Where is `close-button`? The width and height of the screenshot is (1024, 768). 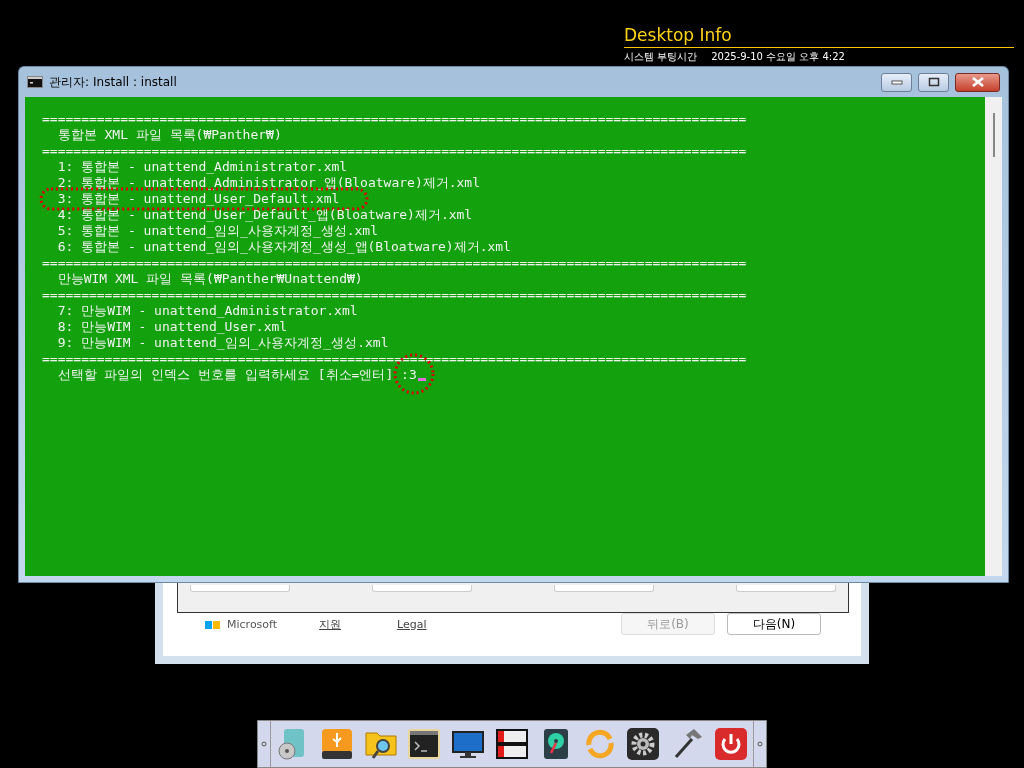 close-button is located at coordinates (977, 82).